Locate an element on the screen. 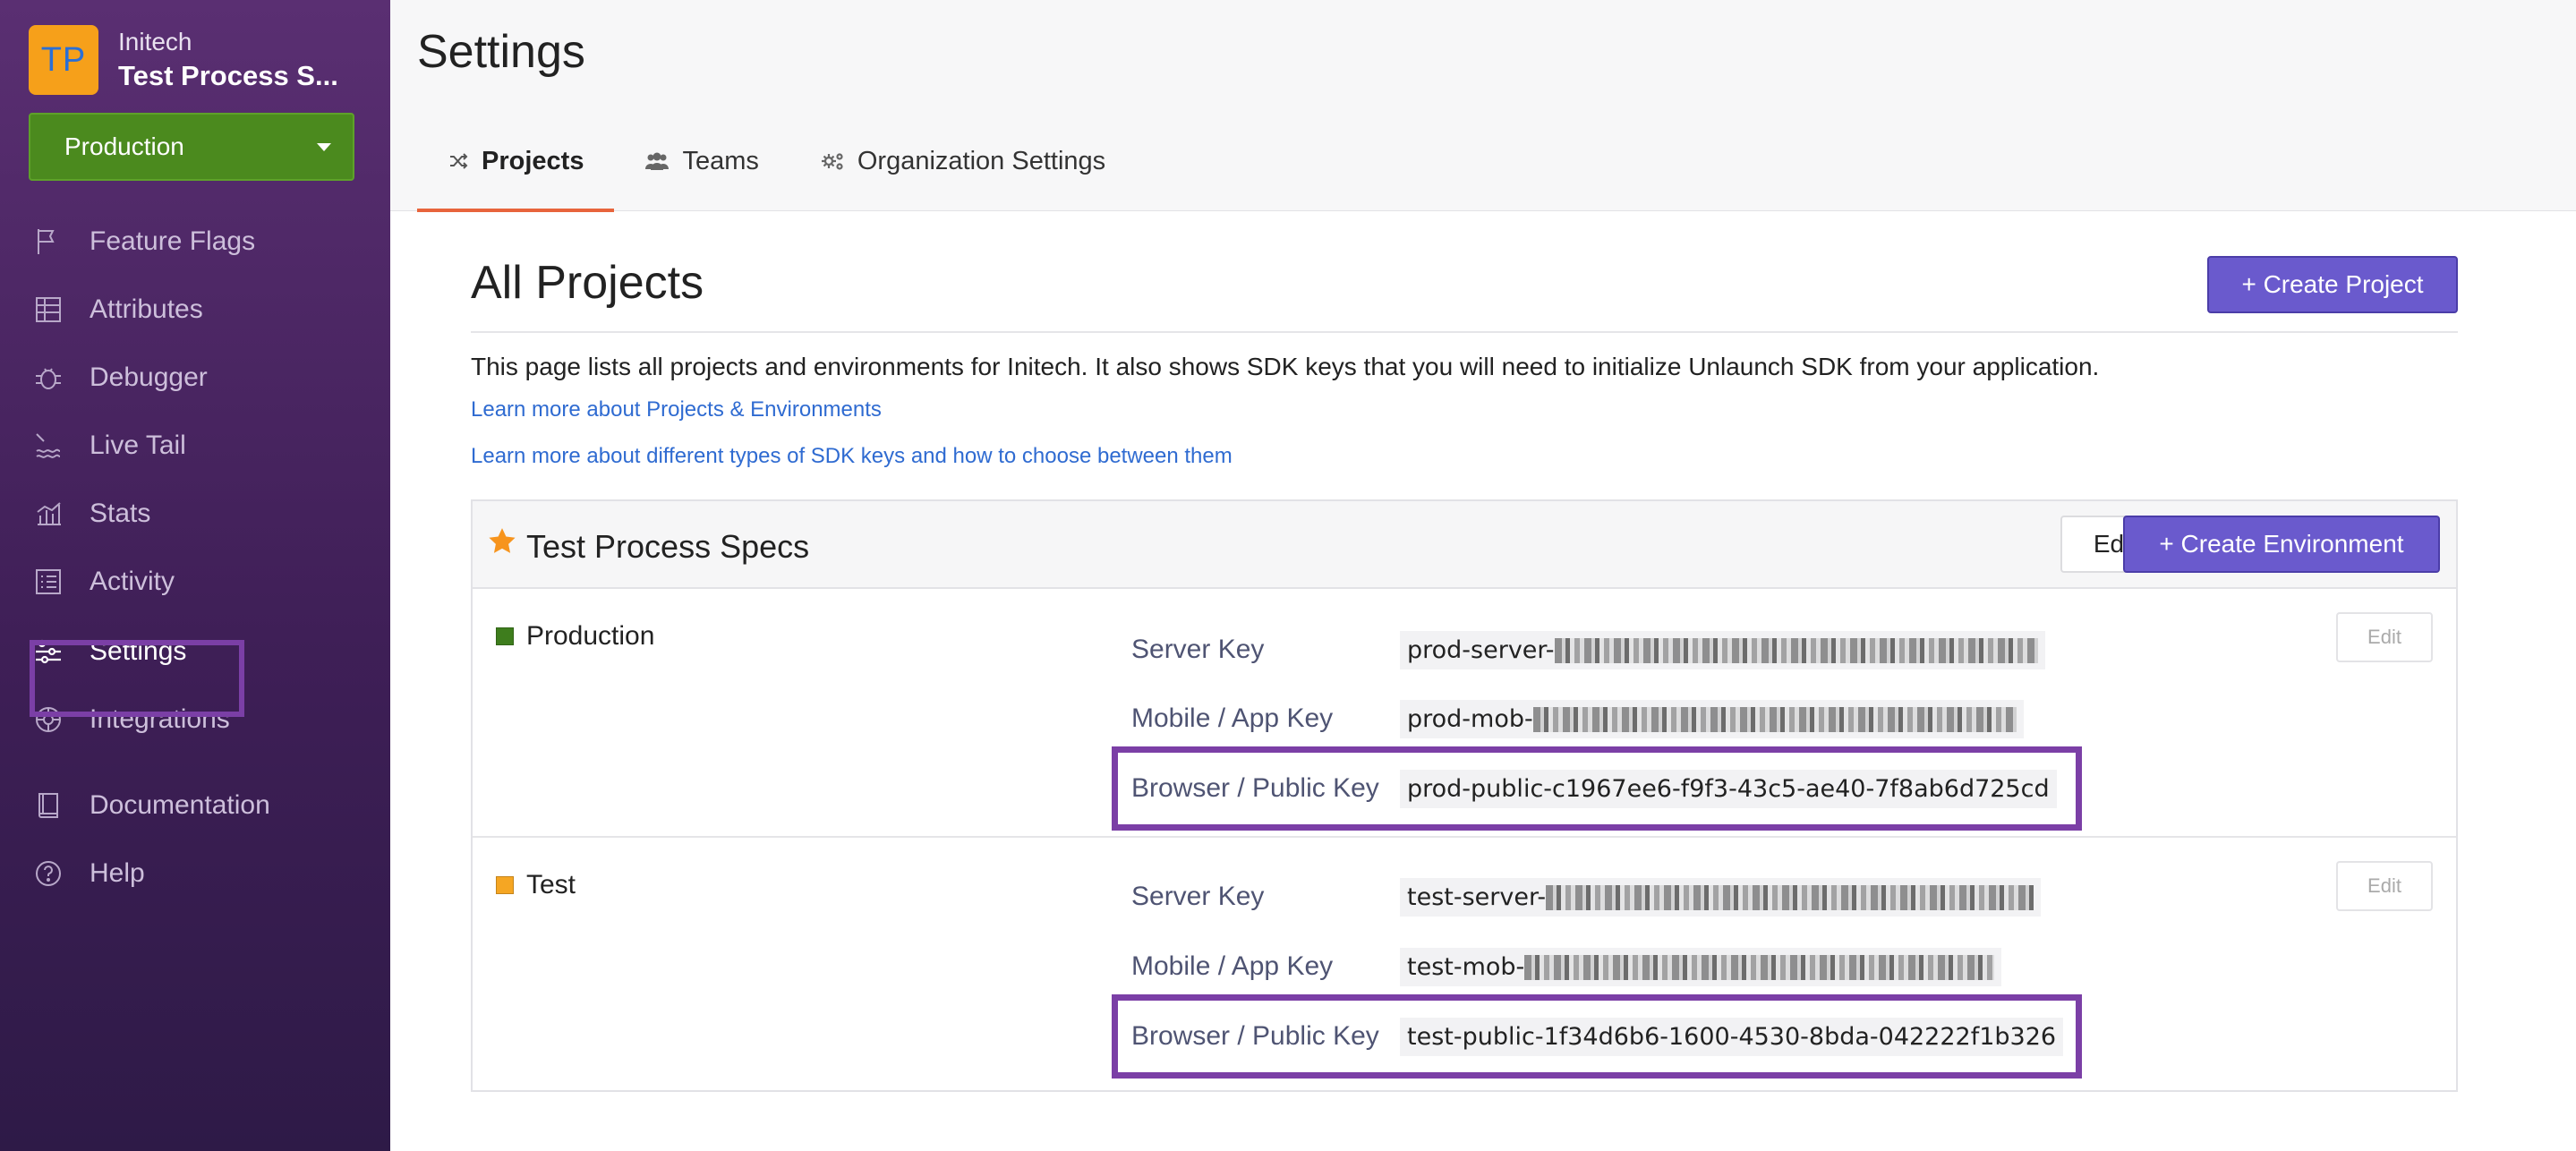  tab-label: Organization Settings is located at coordinates (981, 161).